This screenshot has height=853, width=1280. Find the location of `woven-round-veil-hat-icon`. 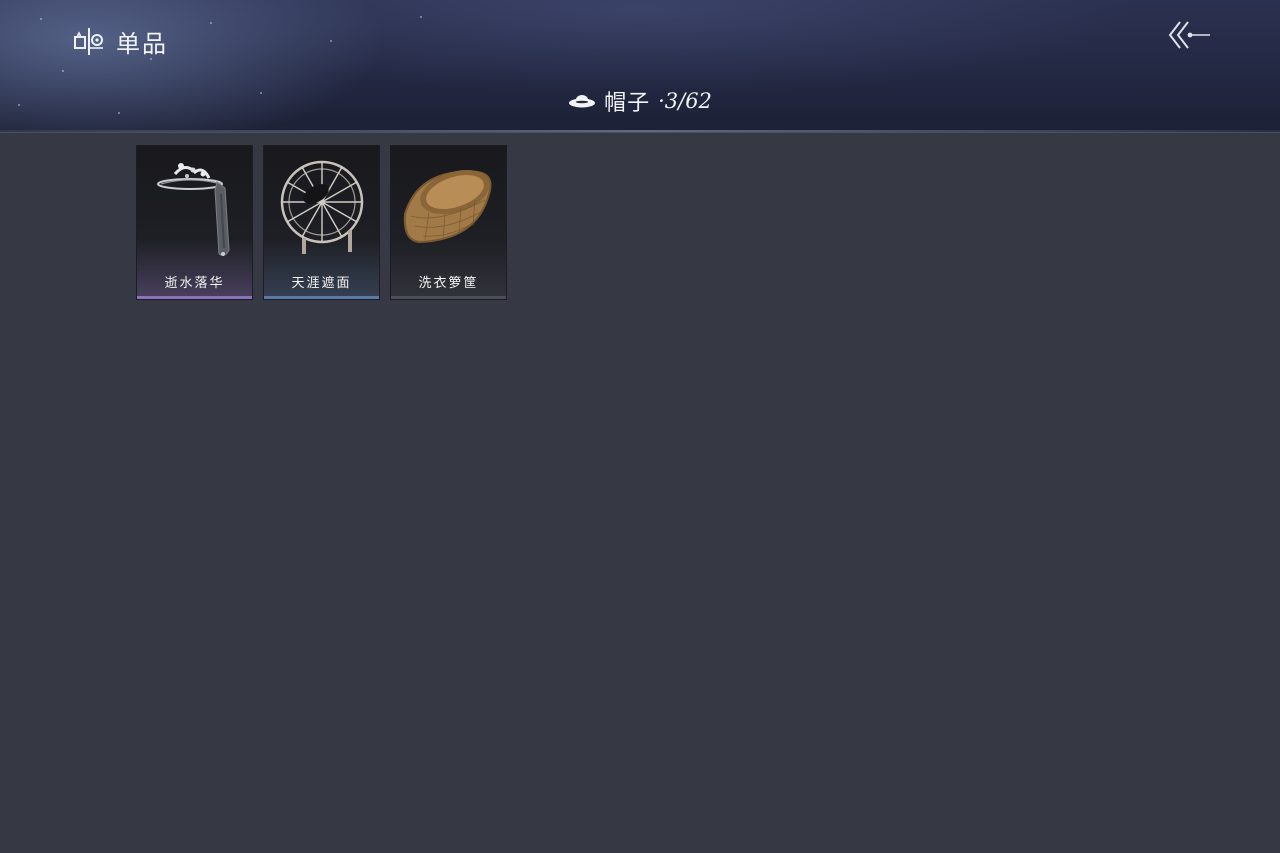

woven-round-veil-hat-icon is located at coordinates (322, 207).